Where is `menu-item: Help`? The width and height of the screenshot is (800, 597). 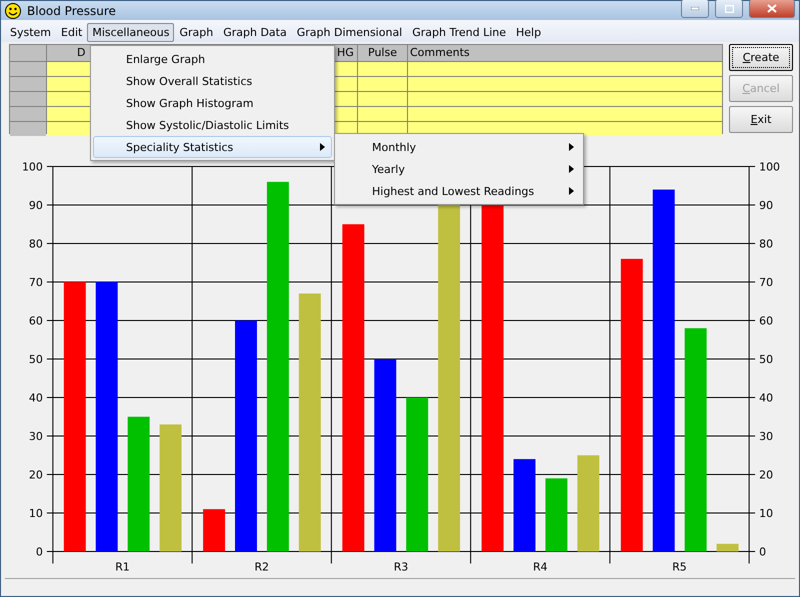 menu-item: Help is located at coordinates (528, 32).